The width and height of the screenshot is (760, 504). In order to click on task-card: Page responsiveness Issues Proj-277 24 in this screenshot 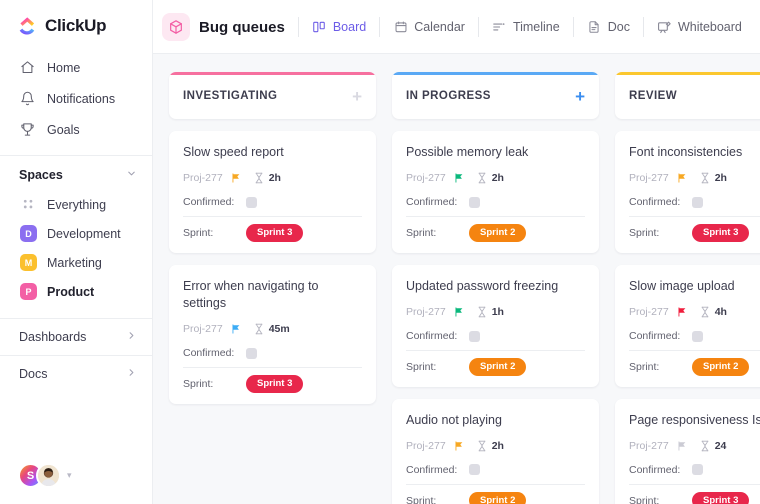, I will do `click(687, 451)`.